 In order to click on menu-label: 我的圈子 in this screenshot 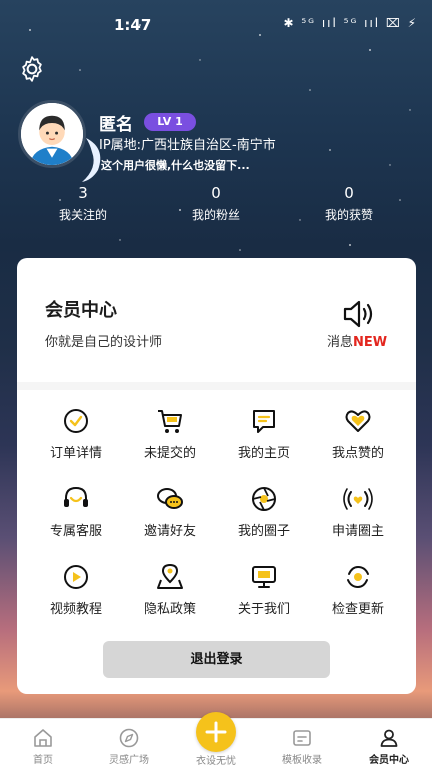, I will do `click(263, 531)`.